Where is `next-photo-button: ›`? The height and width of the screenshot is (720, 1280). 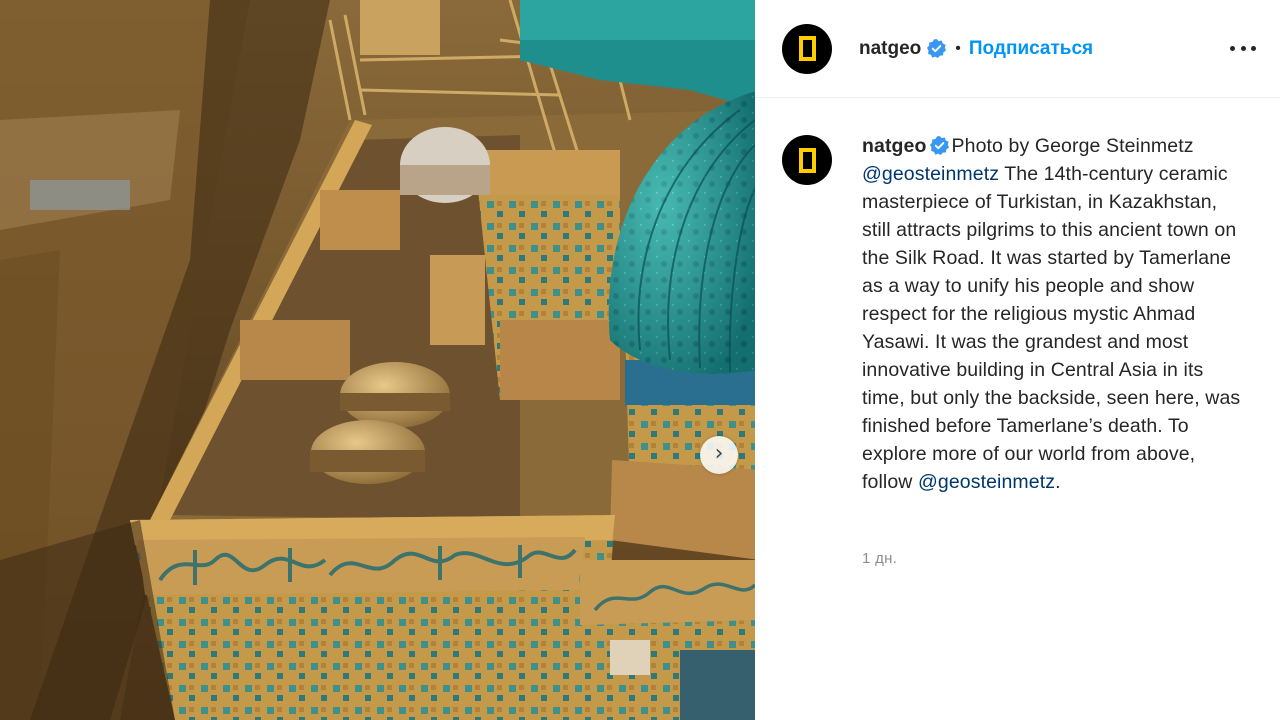
next-photo-button: › is located at coordinates (719, 455).